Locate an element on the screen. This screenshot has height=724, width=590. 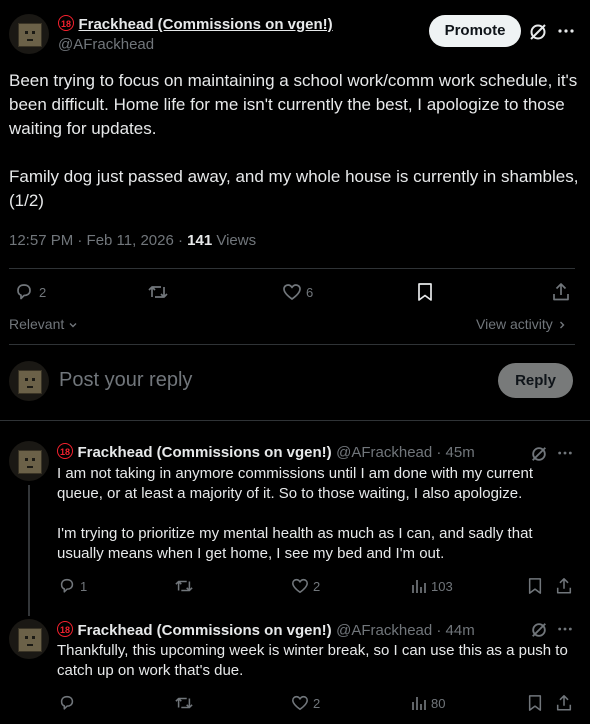
views-count: 80 is located at coordinates (438, 703).